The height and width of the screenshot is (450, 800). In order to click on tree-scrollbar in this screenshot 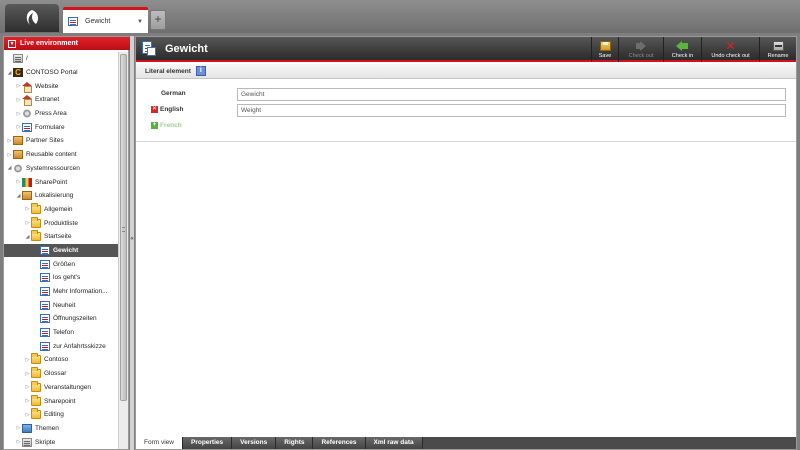, I will do `click(123, 250)`.